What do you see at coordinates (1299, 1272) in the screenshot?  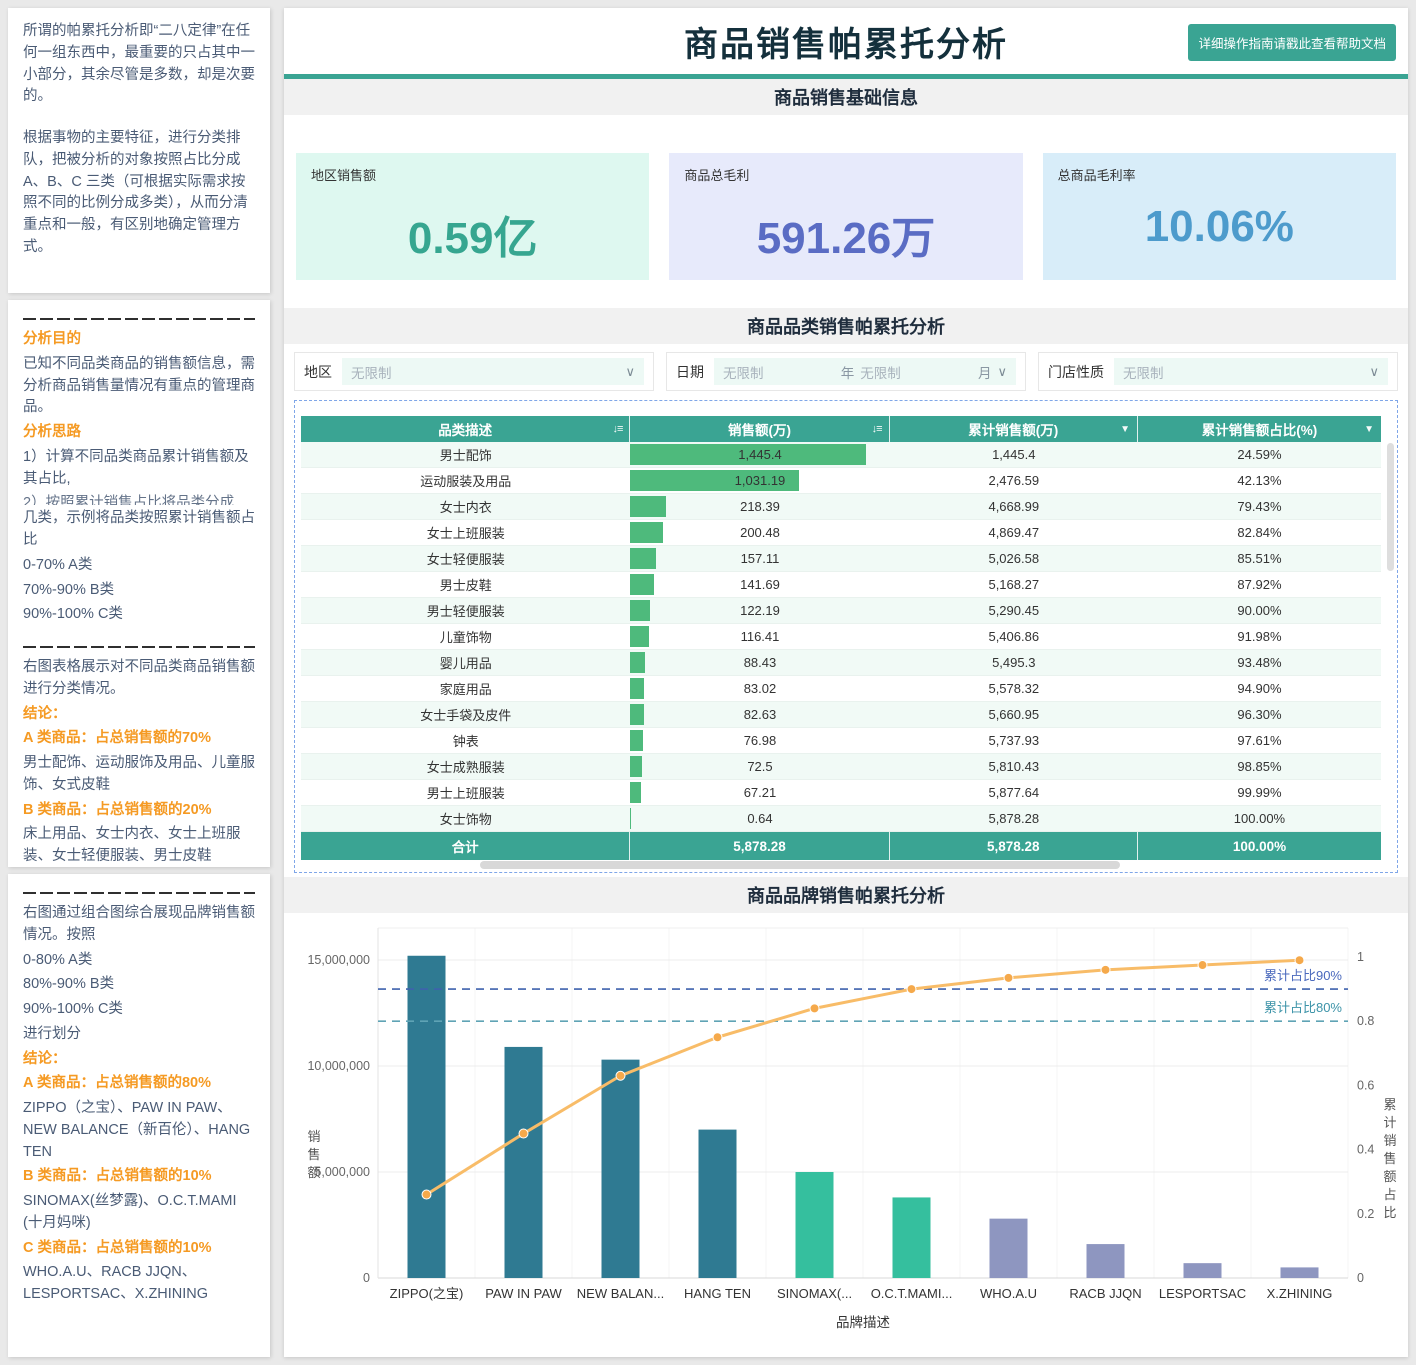 I see `bar-X.ZHINING` at bounding box center [1299, 1272].